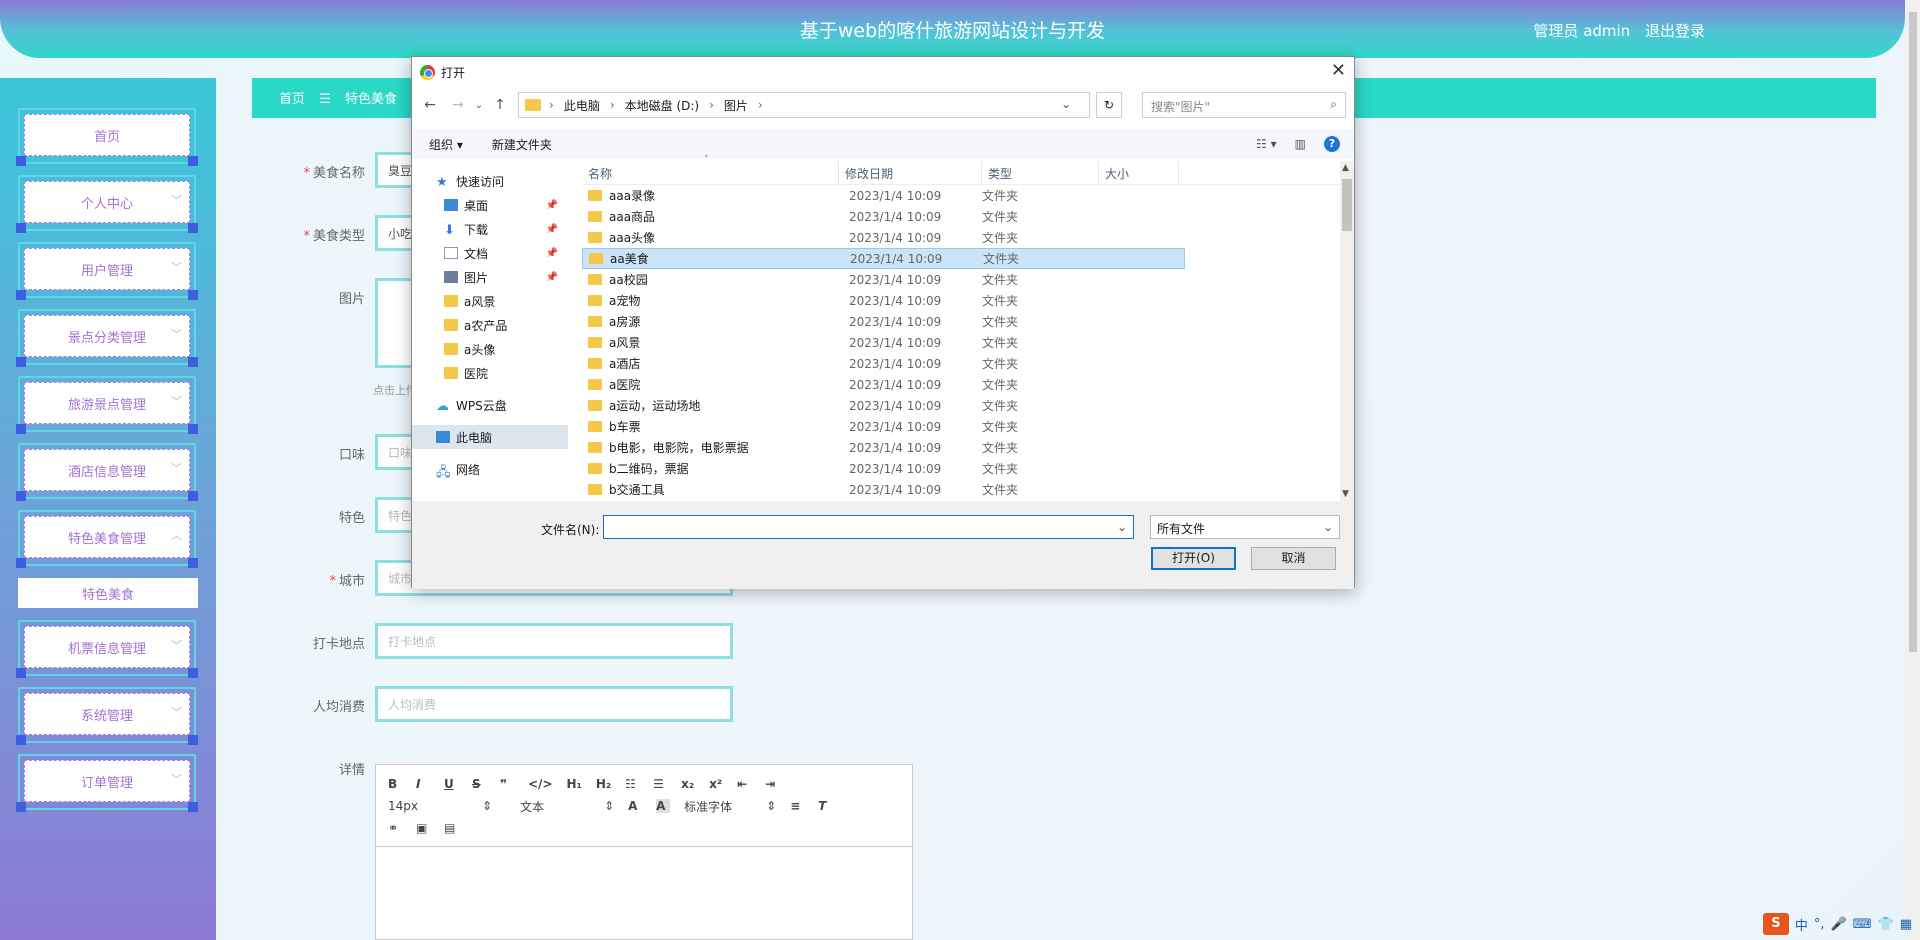  Describe the element at coordinates (1862, 924) in the screenshot. I see `keyboard-icon: ⌨` at that location.